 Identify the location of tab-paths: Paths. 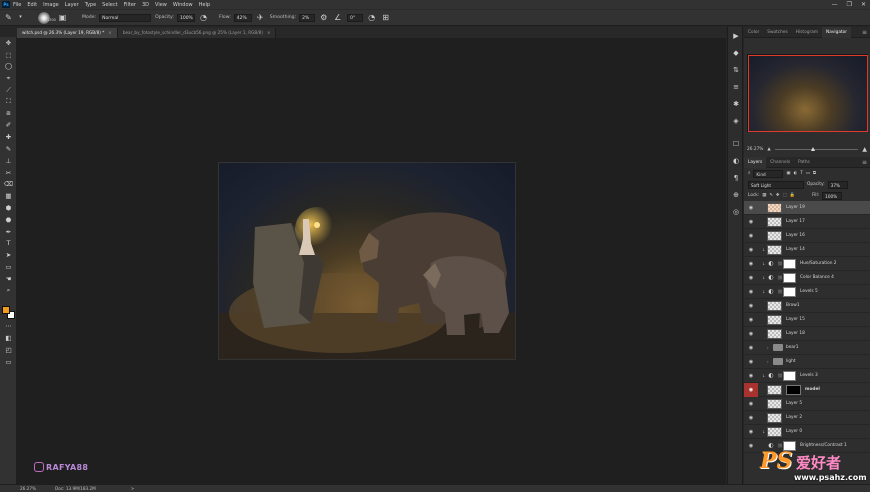
(804, 162).